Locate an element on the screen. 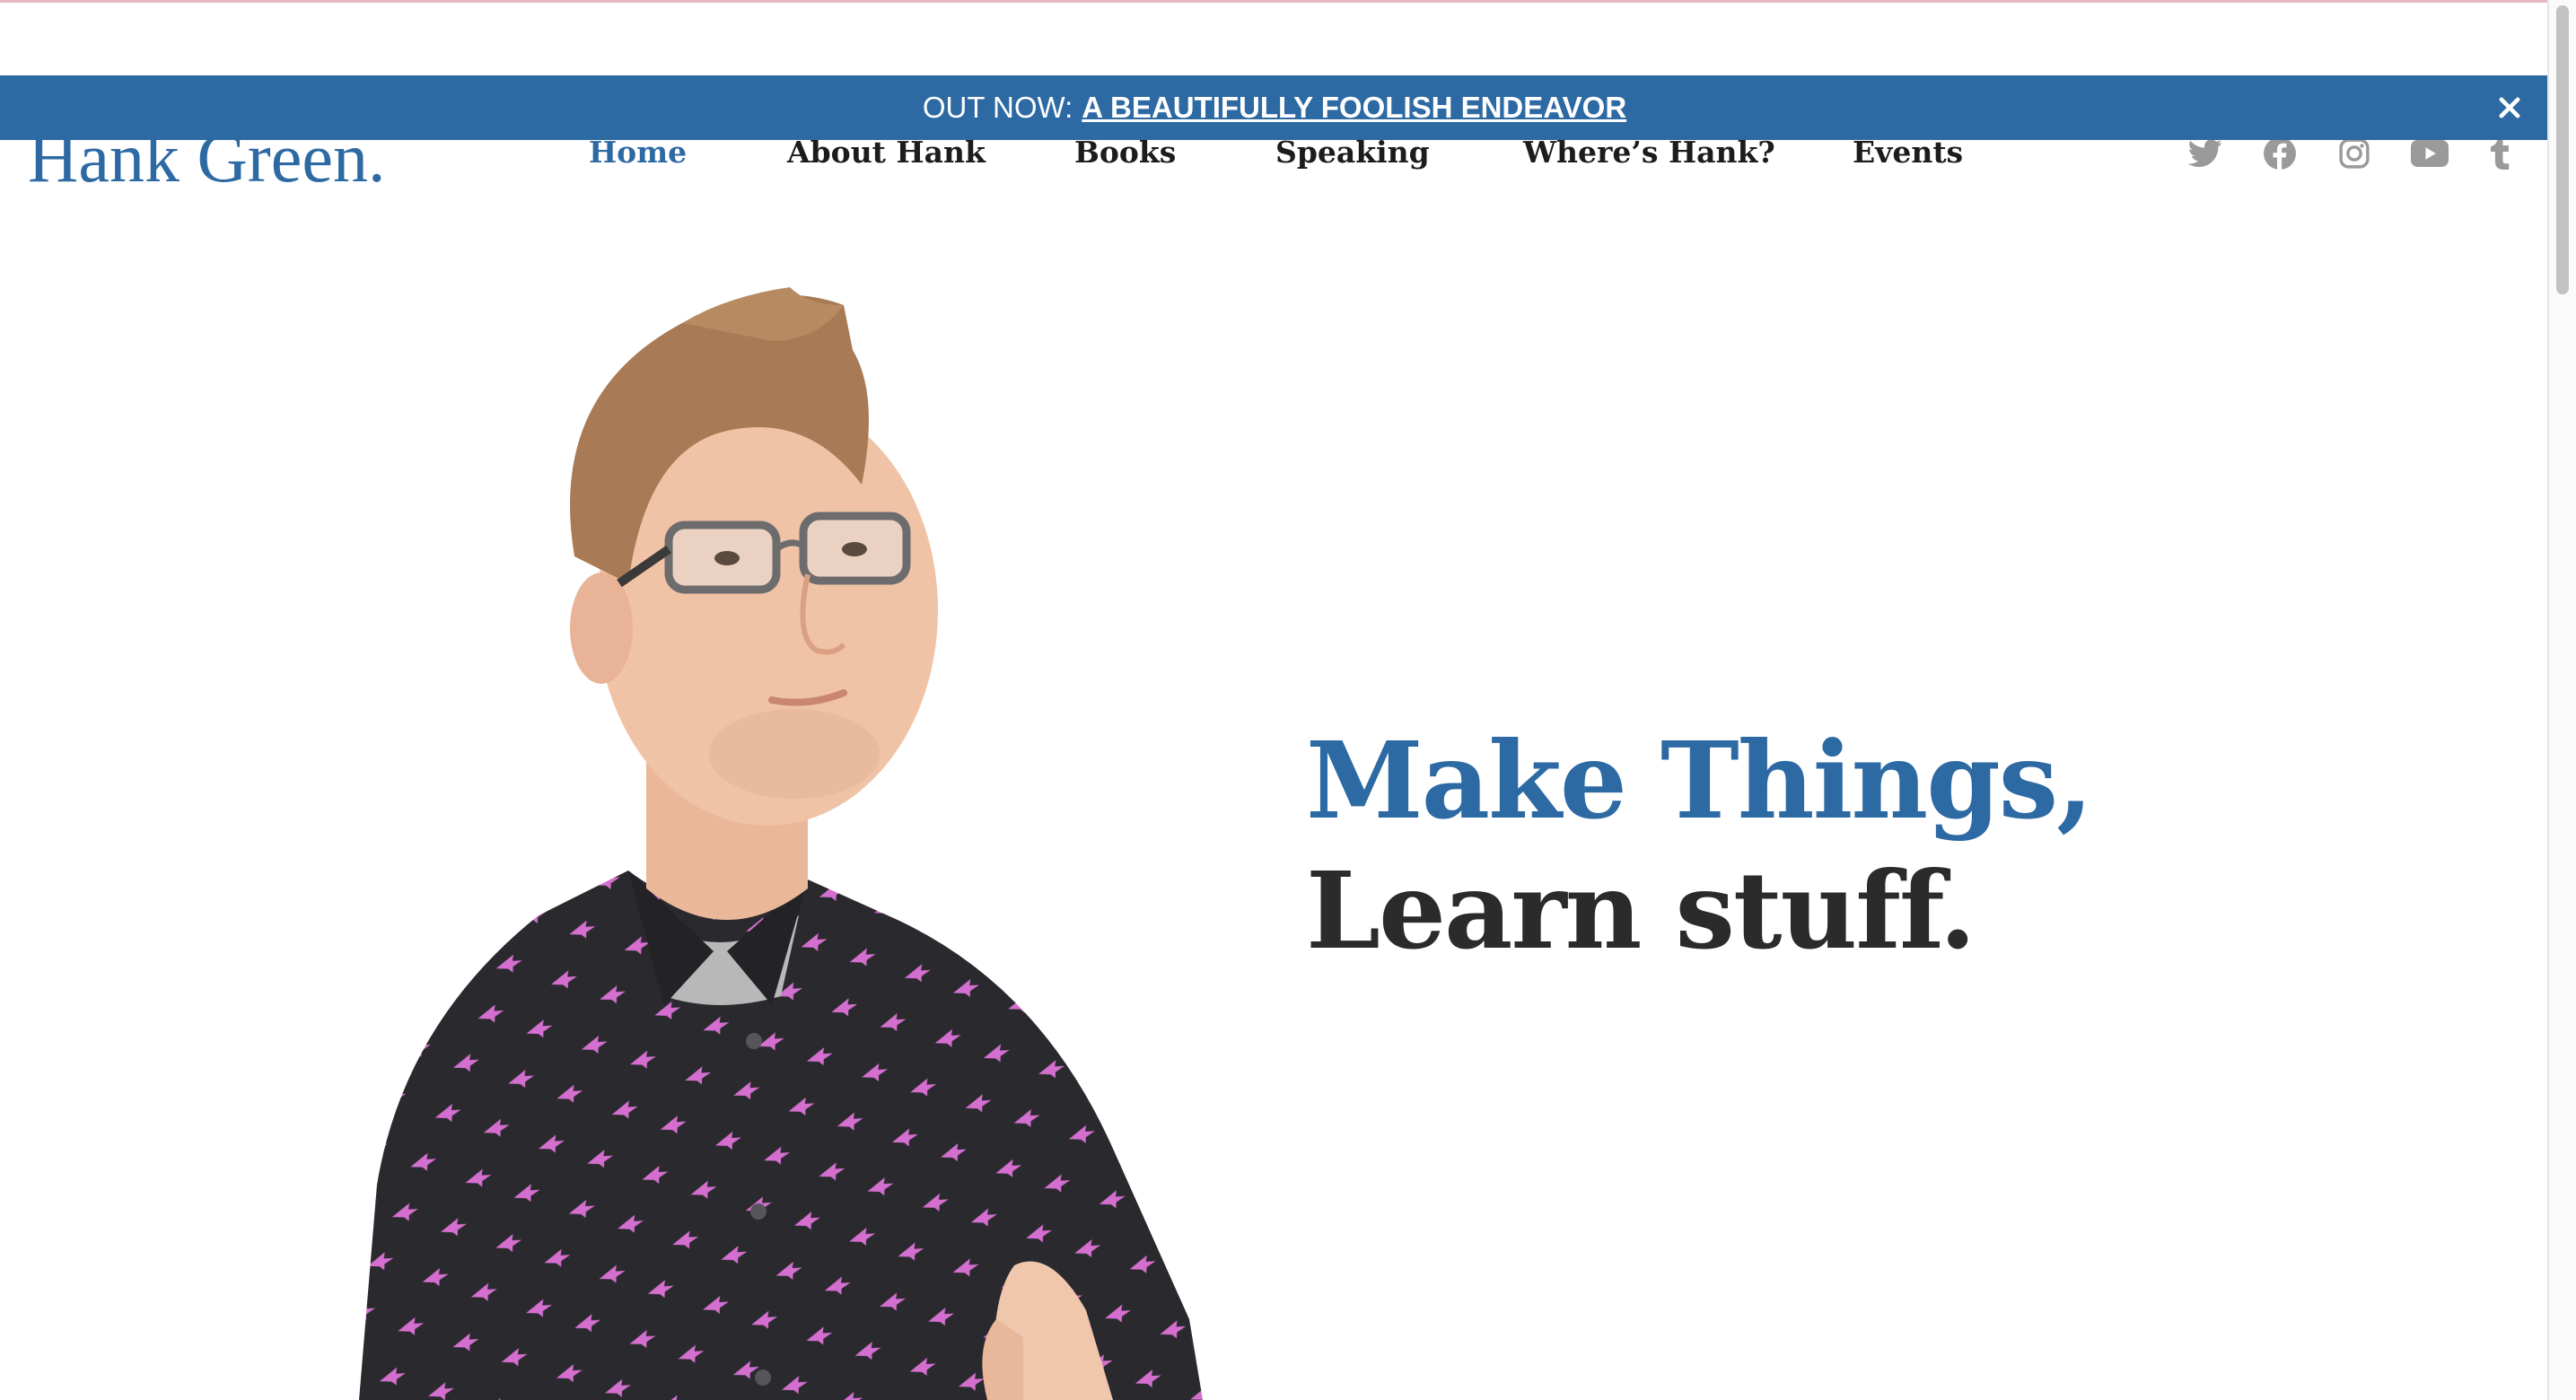 This screenshot has height=1400, width=2576. announcement-banner: OUT NOW: A BEAUTIFULLY FOOLISH ENDEAVOR is located at coordinates (1274, 108).